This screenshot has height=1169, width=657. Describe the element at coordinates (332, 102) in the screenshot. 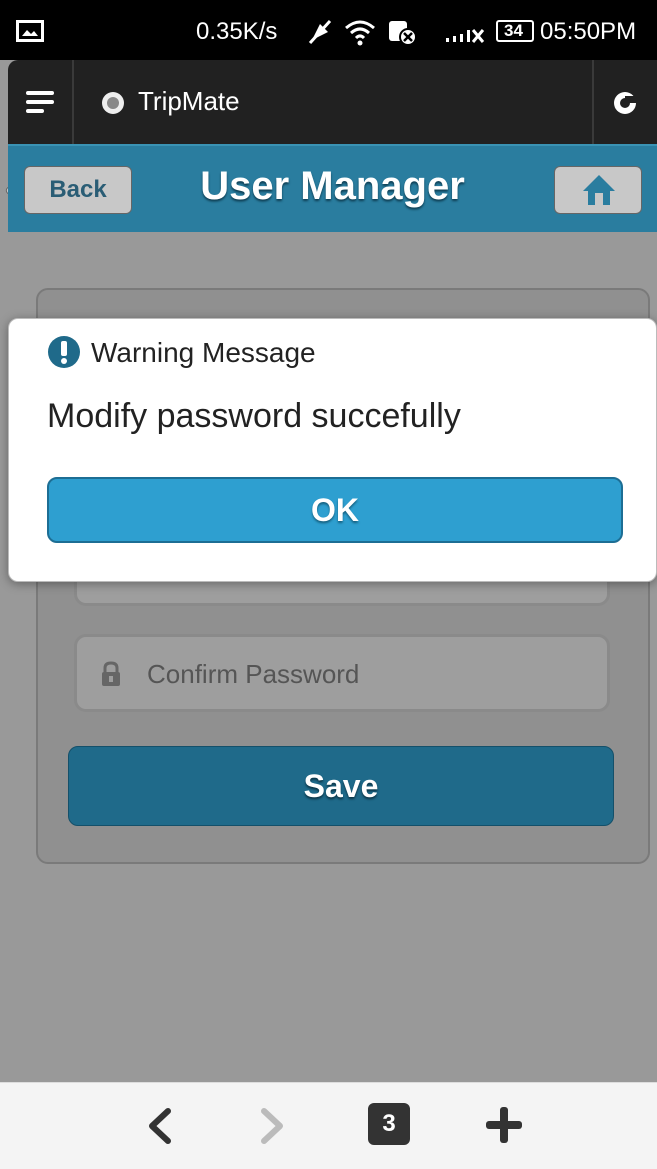

I see `app-bar: TripMate` at that location.